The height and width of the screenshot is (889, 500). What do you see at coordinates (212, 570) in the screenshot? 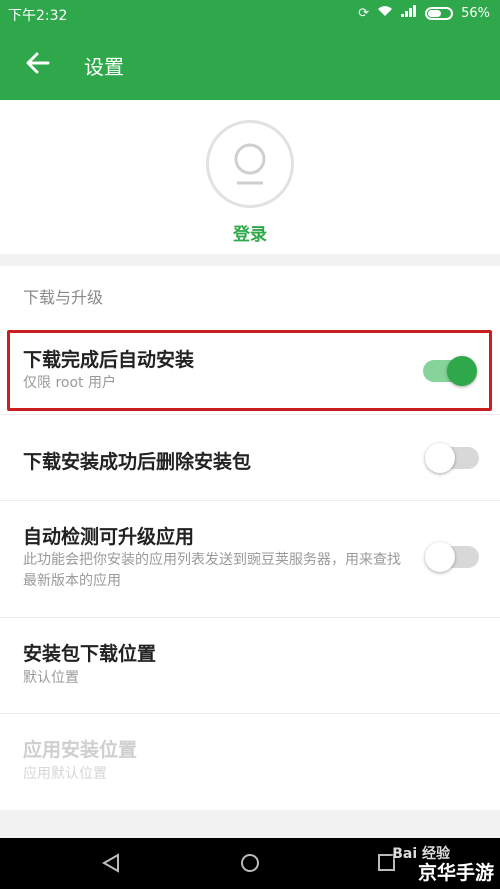
I see `setting-subtitle: 此功能会把你安装的应用列表发送到豌豆荚服务器，用来查找最新版本的应用` at bounding box center [212, 570].